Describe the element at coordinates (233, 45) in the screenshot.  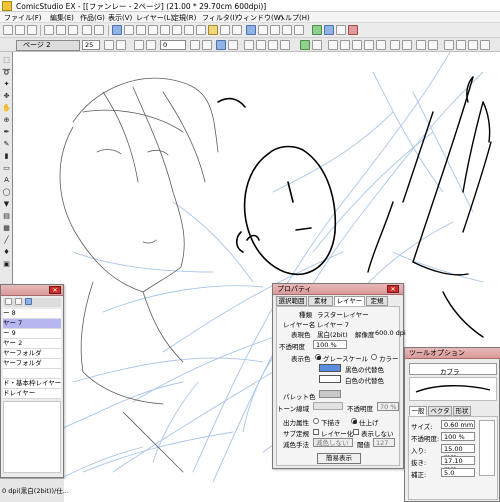
I see `print-icon` at that location.